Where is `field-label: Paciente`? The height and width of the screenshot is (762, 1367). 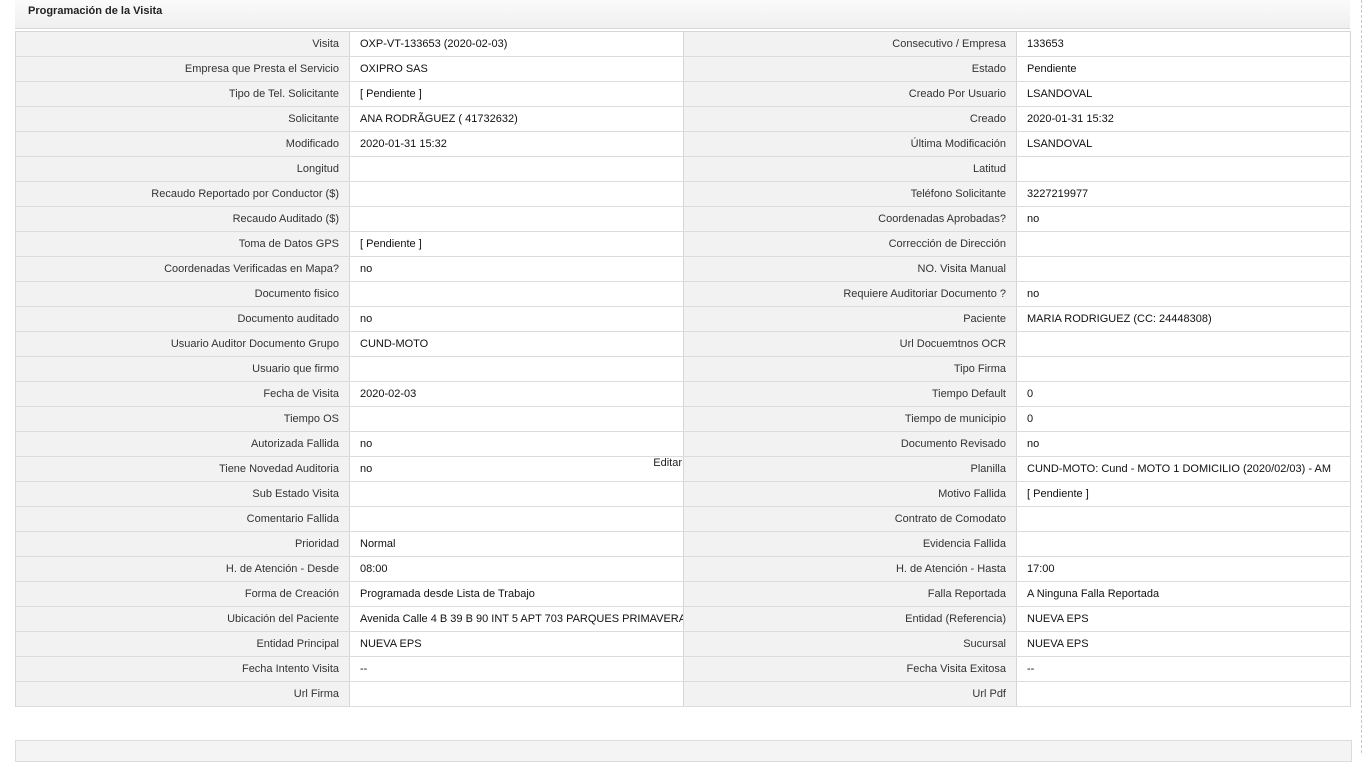
field-label: Paciente is located at coordinates (850, 319).